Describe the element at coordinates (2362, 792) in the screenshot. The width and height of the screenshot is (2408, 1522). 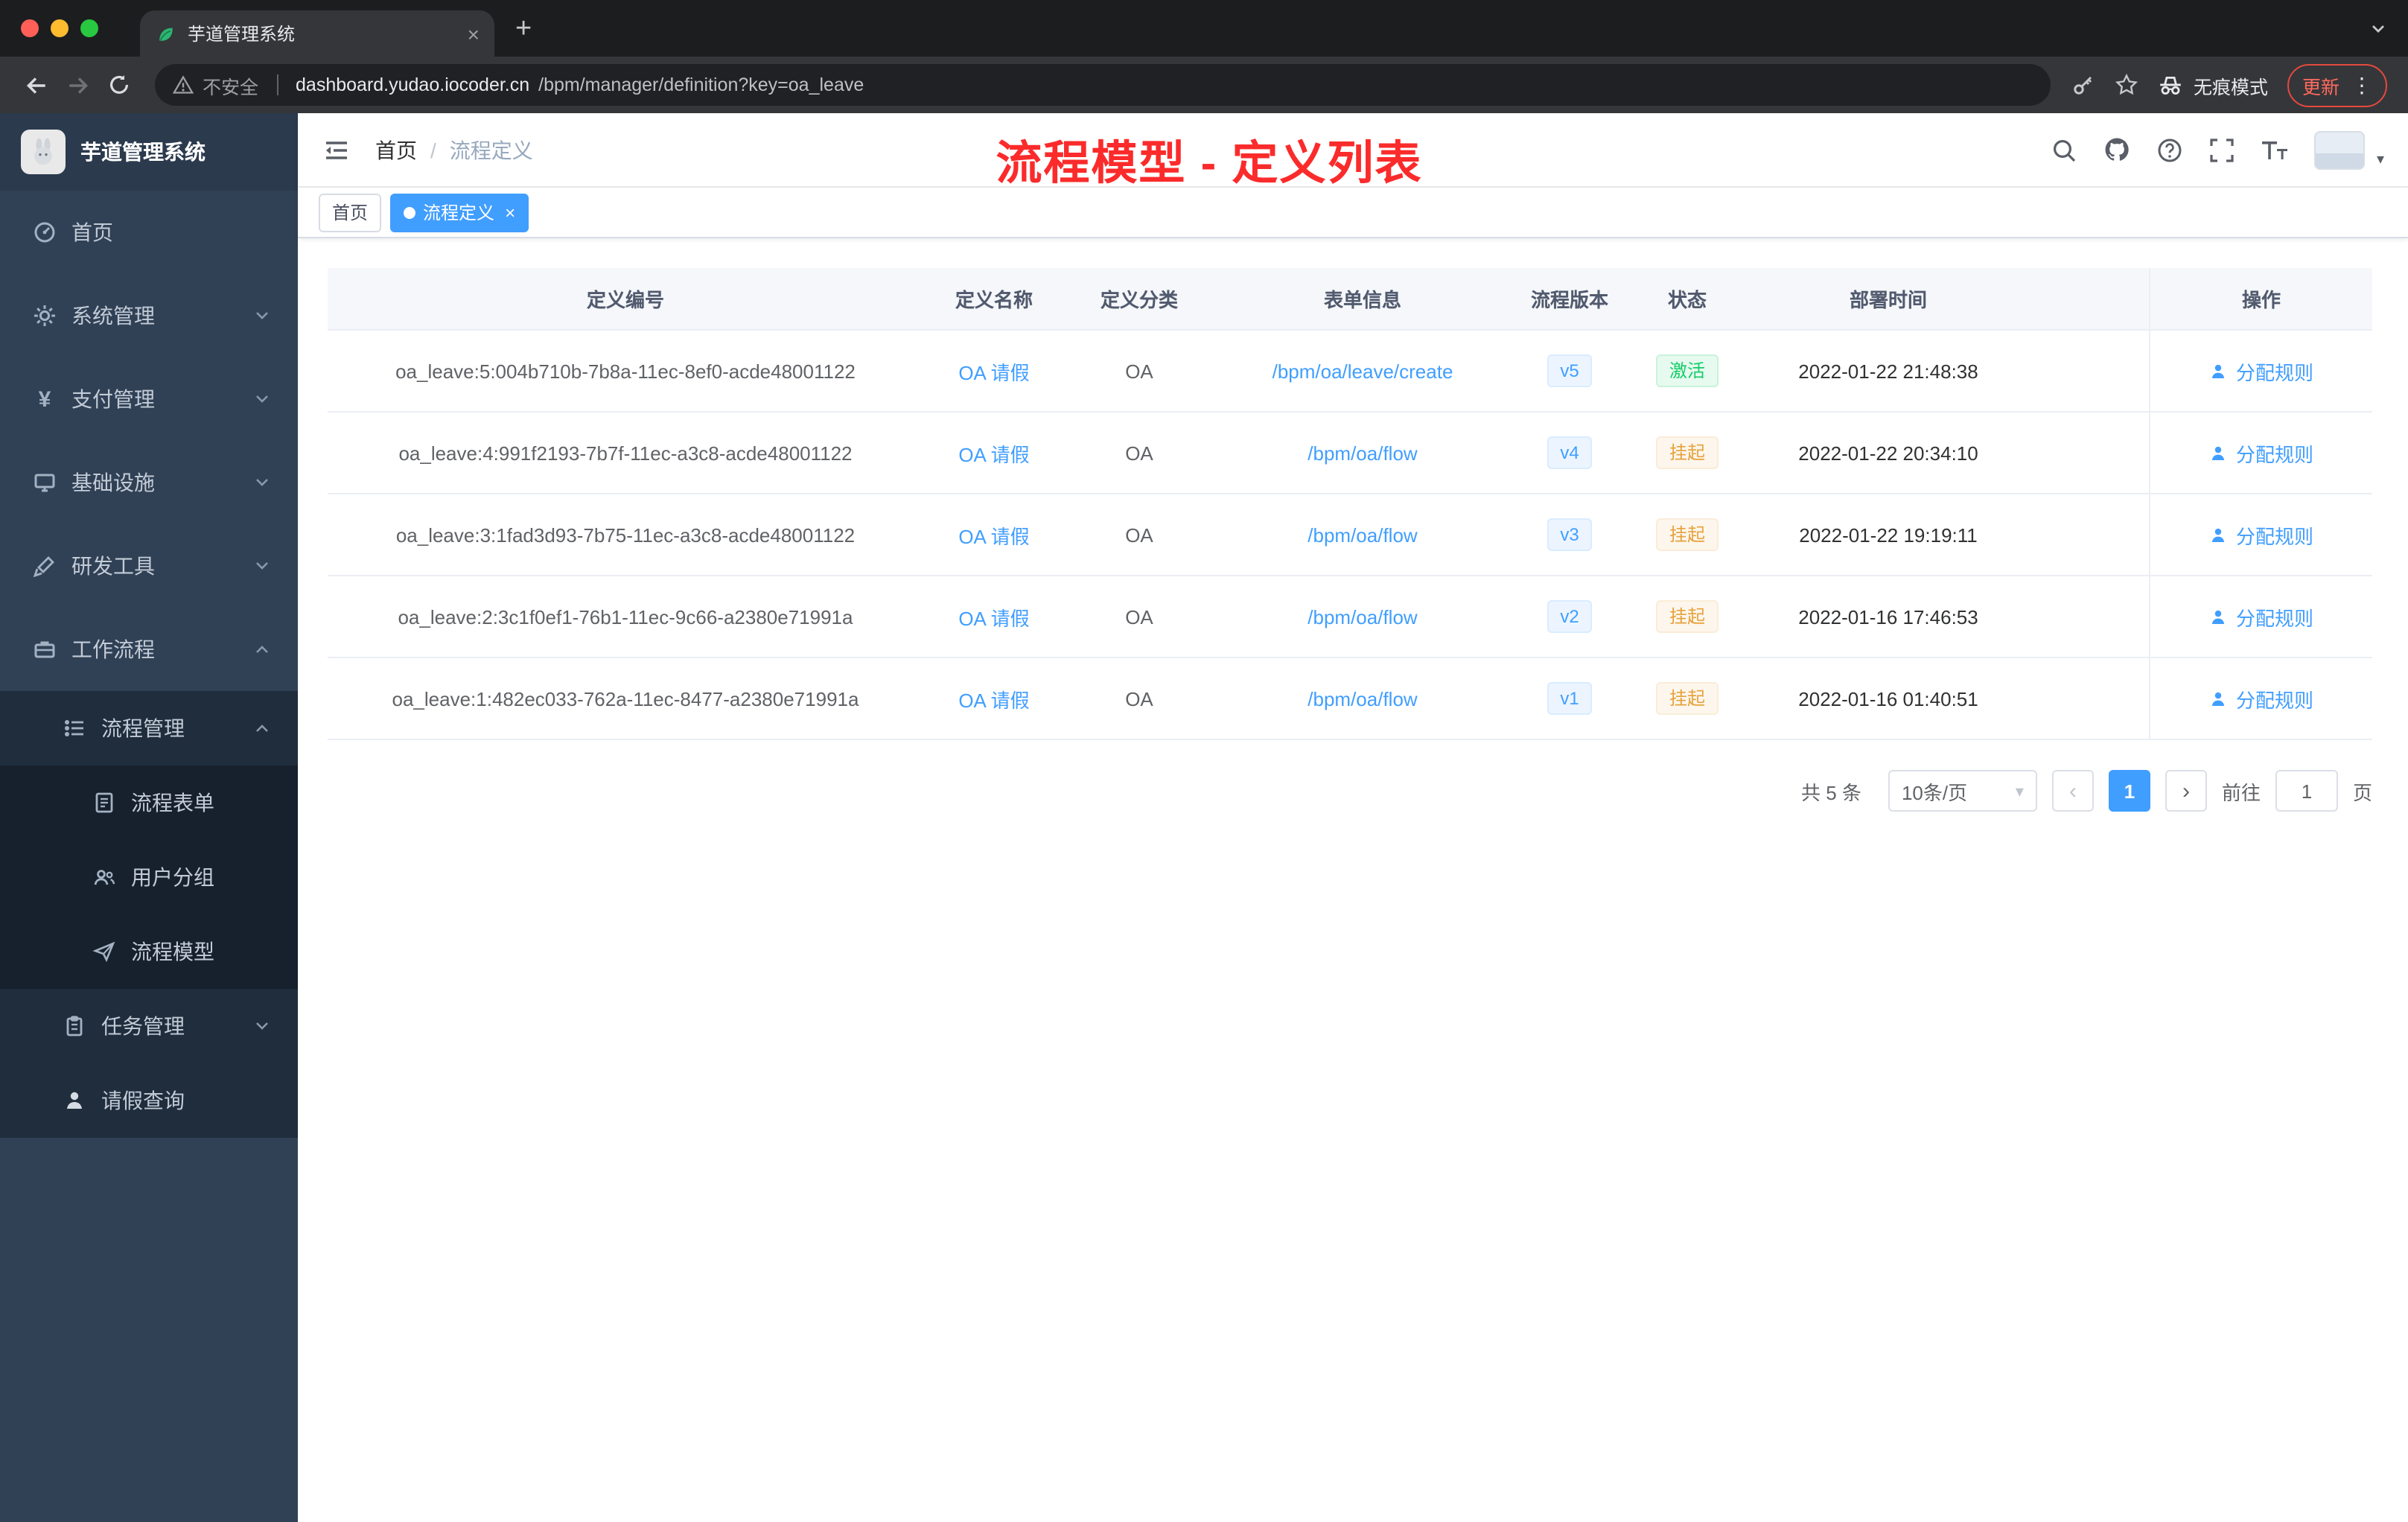
I see `page-unit-label: 页` at that location.